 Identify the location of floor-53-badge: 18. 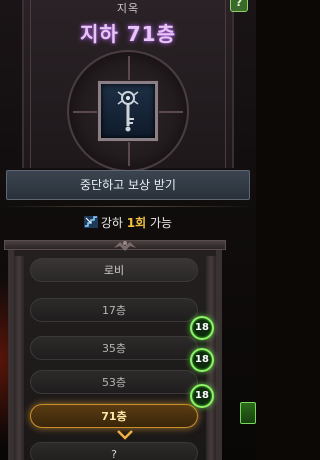
(202, 396).